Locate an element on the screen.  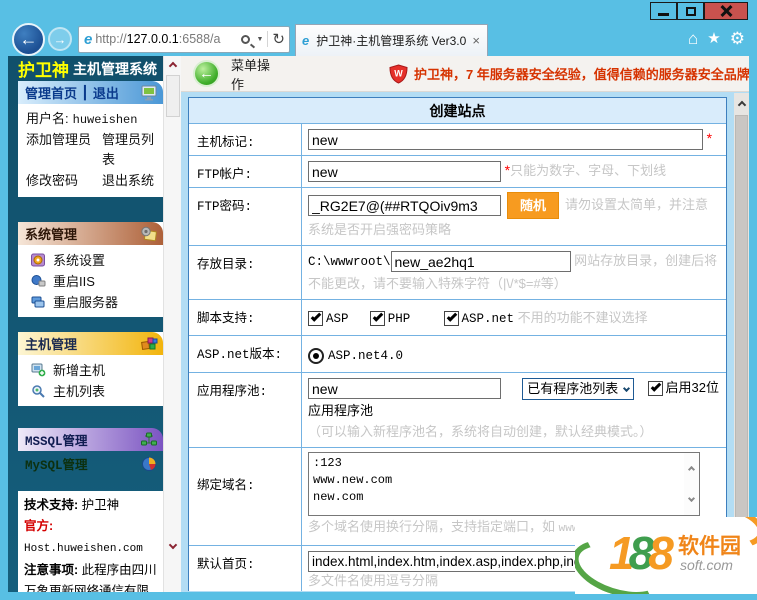
watermark-name: 软件园 is located at coordinates (709, 546).